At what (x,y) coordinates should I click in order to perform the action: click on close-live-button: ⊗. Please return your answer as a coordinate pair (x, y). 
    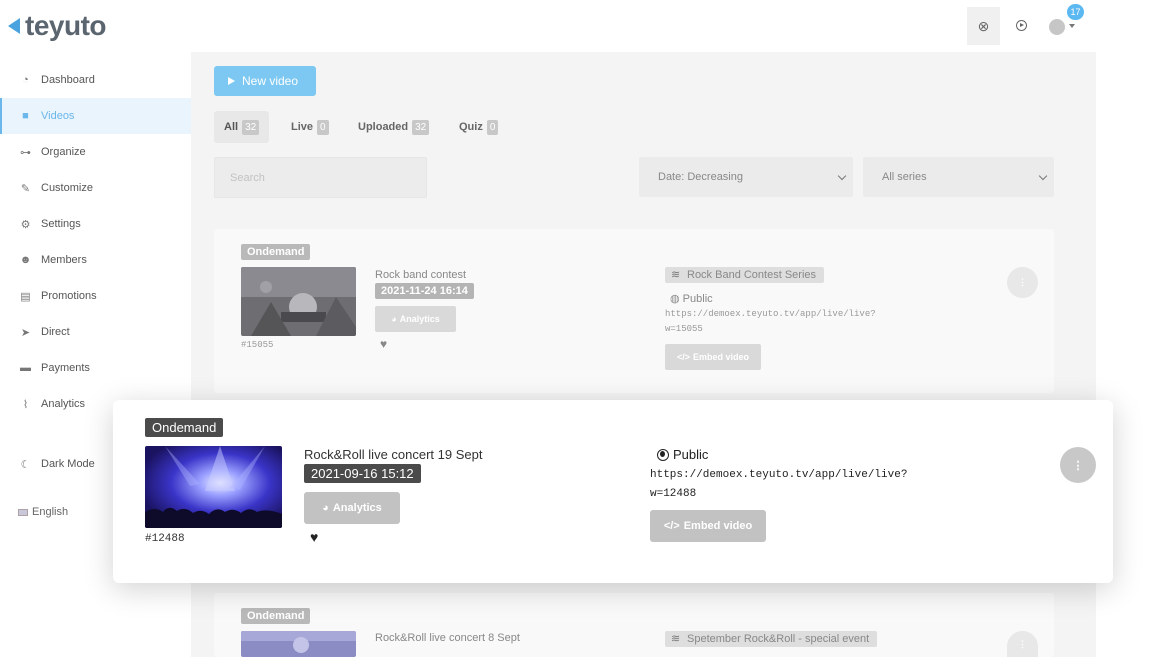
    Looking at the image, I should click on (983, 26).